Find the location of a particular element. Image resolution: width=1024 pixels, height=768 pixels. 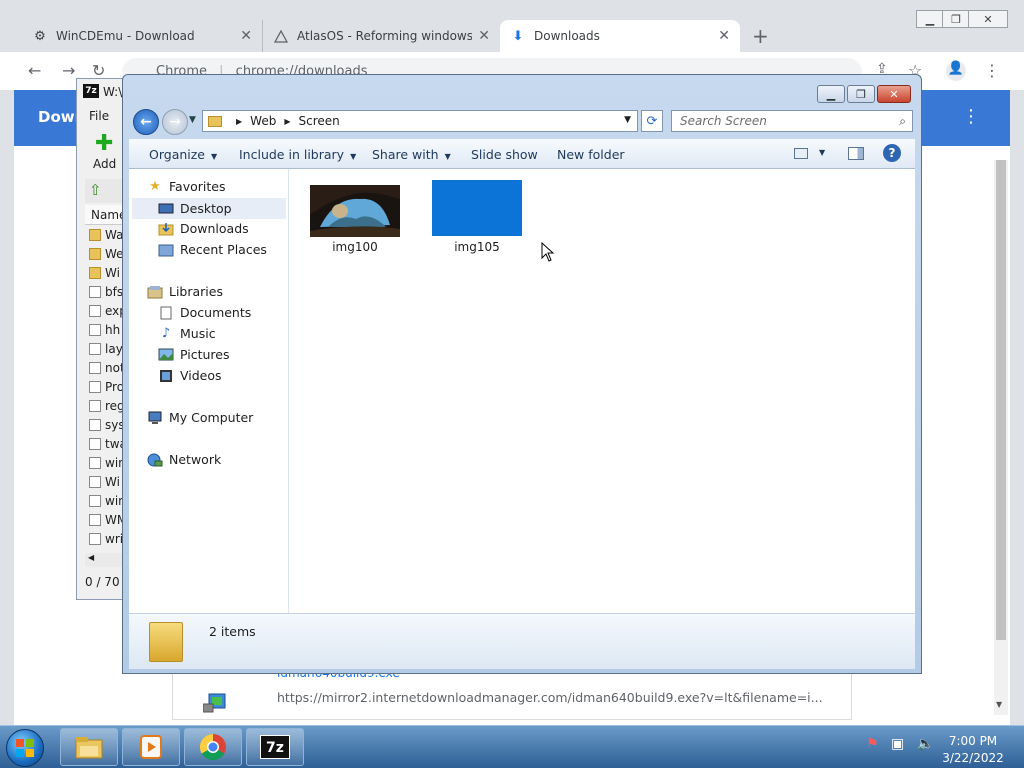

organize-button: Organize ▼ is located at coordinates (183, 154).